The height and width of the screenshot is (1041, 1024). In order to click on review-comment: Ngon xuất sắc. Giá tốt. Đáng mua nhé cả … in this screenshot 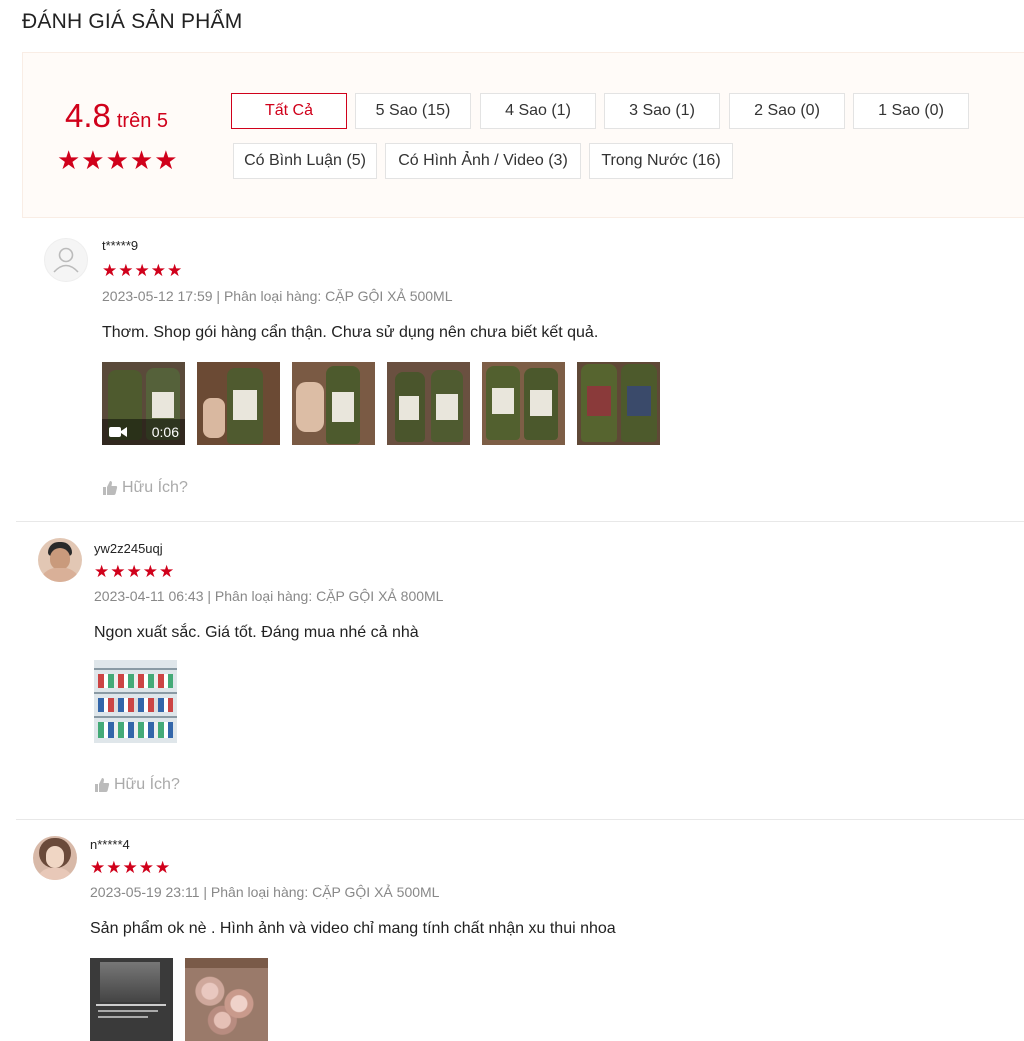, I will do `click(256, 632)`.